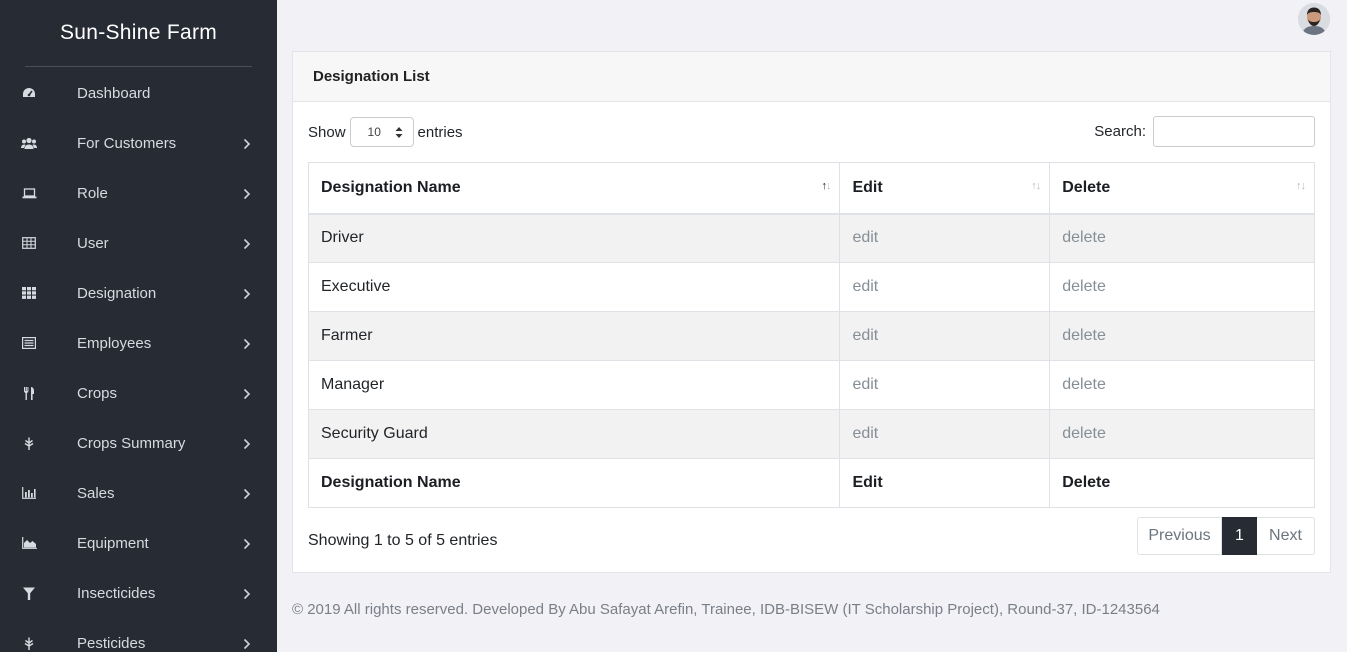 This screenshot has height=652, width=1347. I want to click on sidebar-item-role: Role, so click(138, 193).